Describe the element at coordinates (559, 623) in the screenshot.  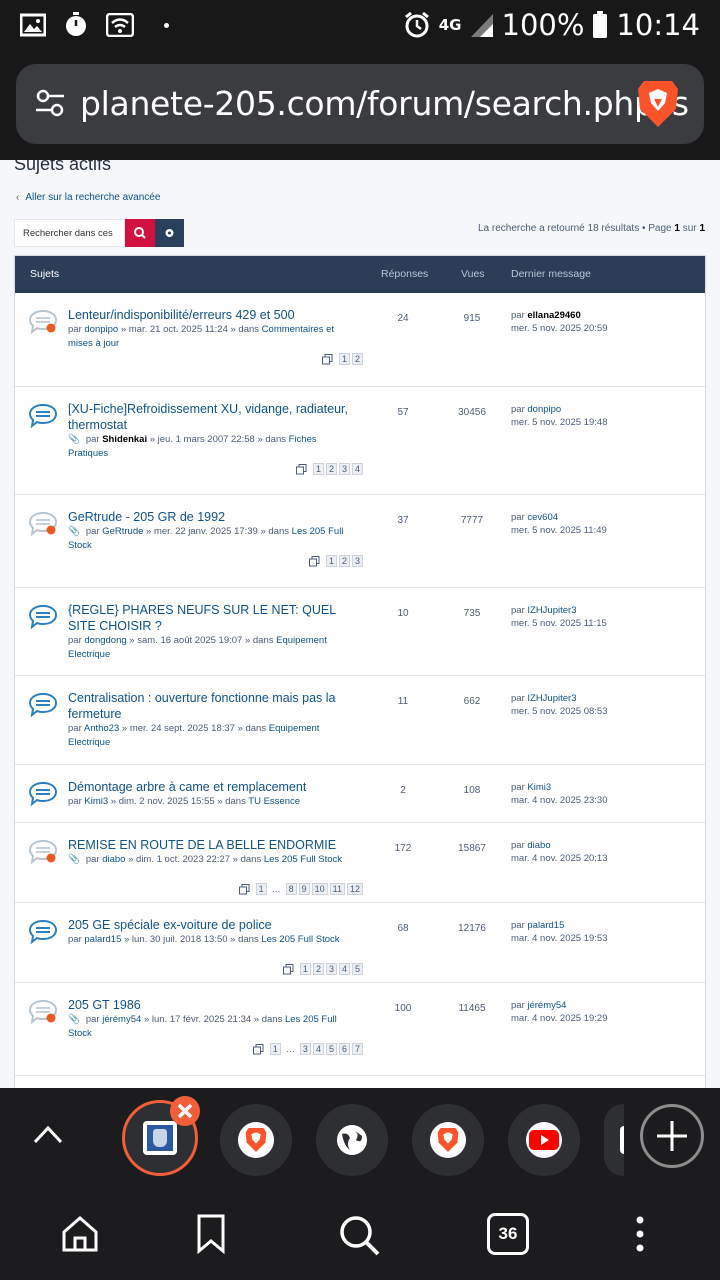
I see `last-post-date: mer. 5 nov. 2025 11:15` at that location.